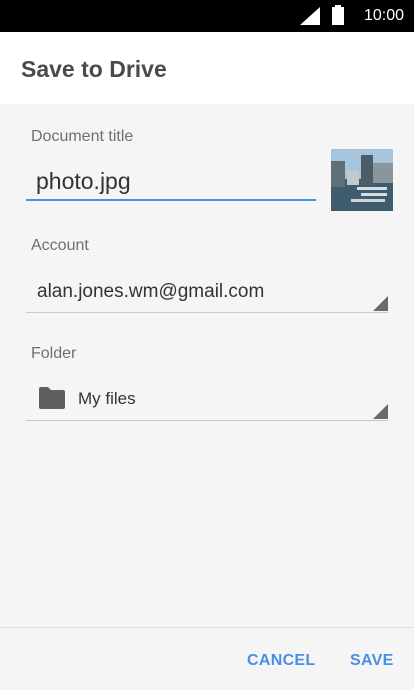 This screenshot has width=414, height=690. Describe the element at coordinates (151, 291) in the screenshot. I see `account-value: alan.jones.wm@gmail.com` at that location.